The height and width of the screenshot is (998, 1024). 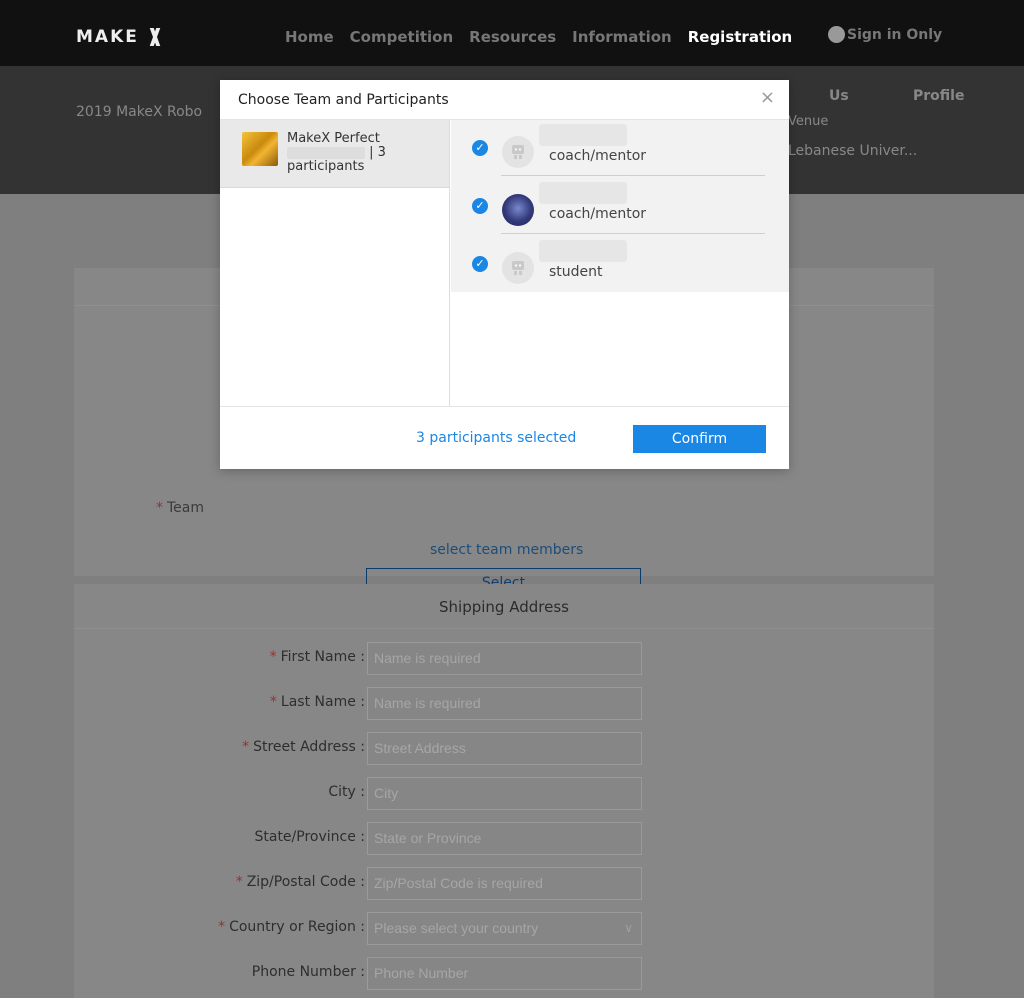 What do you see at coordinates (260, 149) in the screenshot?
I see `team-thumbnail` at bounding box center [260, 149].